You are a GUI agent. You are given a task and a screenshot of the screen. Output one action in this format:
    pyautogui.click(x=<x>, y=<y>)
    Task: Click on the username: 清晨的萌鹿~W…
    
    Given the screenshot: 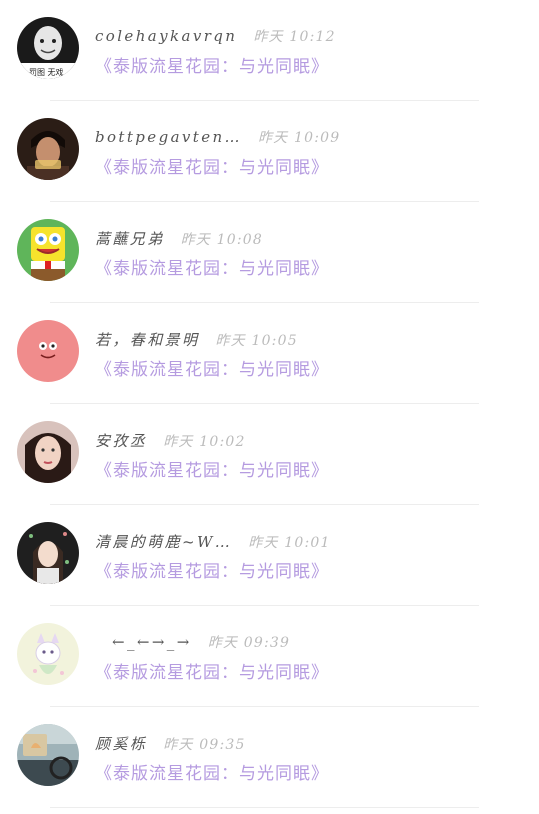 What is the action you would take?
    pyautogui.click(x=163, y=541)
    